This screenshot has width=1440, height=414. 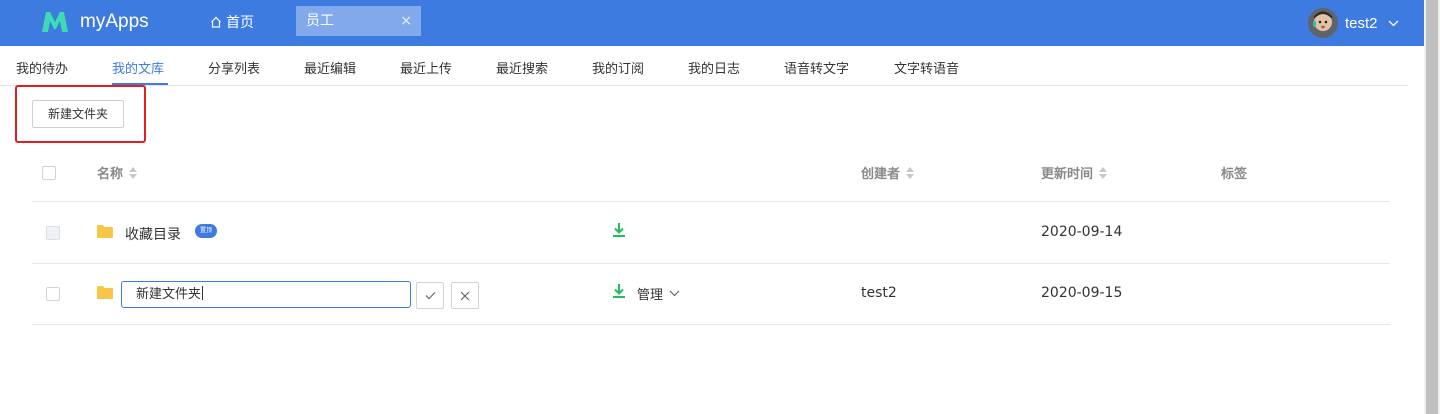 I want to click on subnav-item-recent-upload: 最近上传, so click(x=426, y=67).